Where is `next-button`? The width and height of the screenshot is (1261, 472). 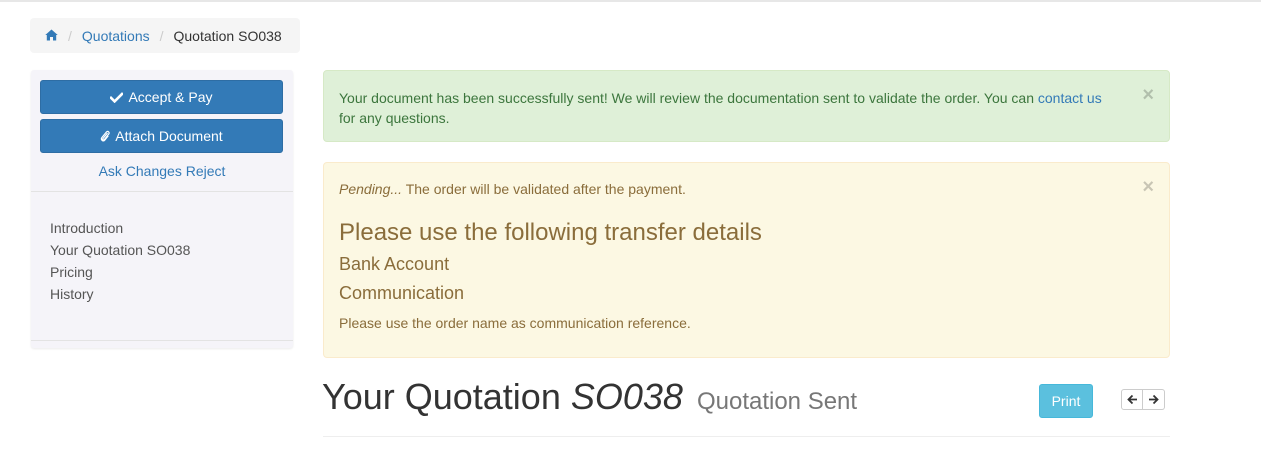 next-button is located at coordinates (1154, 399).